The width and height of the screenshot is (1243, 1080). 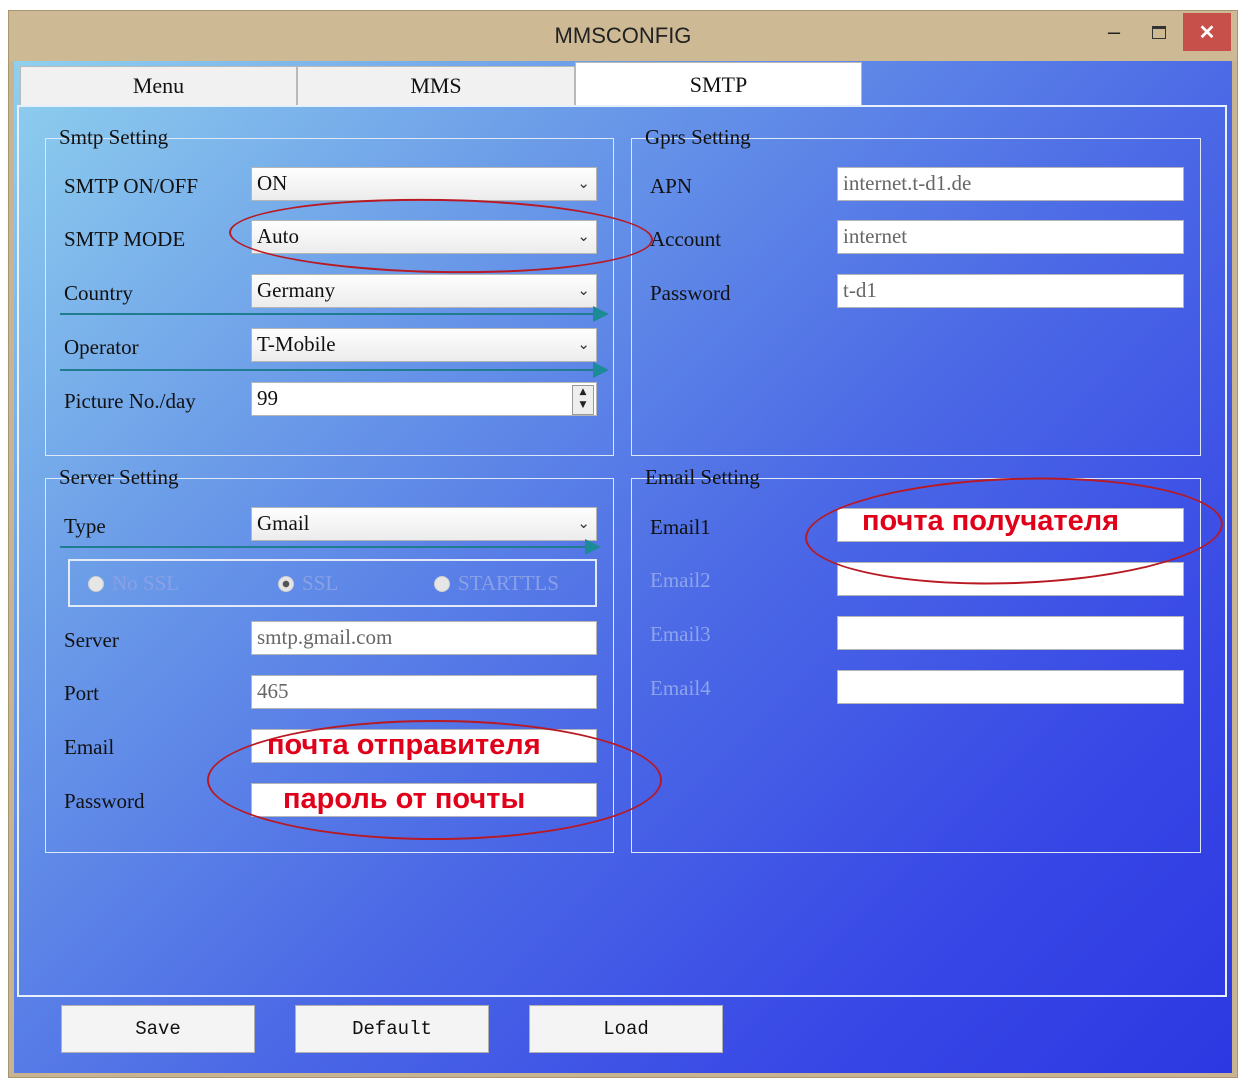 I want to click on minimize-button: ‒, so click(x=1114, y=32).